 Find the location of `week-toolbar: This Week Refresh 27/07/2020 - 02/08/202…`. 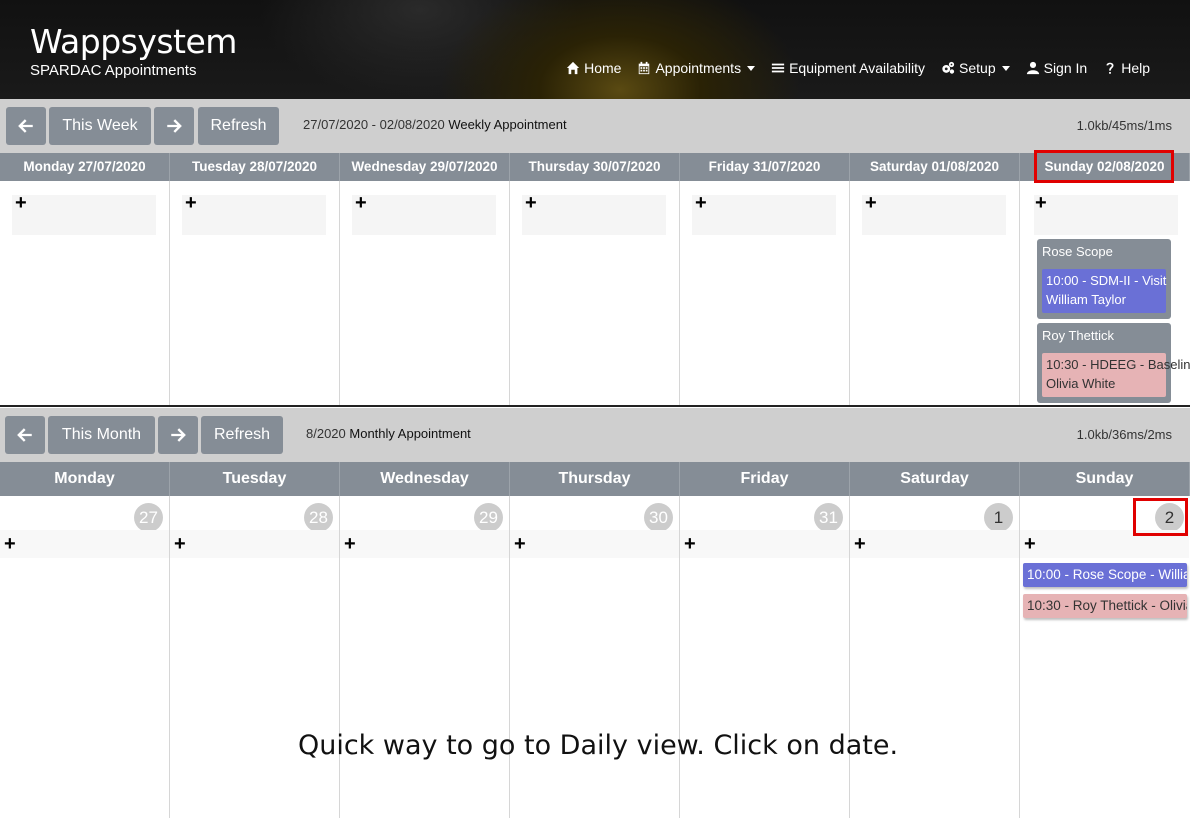

week-toolbar: This Week Refresh 27/07/2020 - 02/08/202… is located at coordinates (595, 126).